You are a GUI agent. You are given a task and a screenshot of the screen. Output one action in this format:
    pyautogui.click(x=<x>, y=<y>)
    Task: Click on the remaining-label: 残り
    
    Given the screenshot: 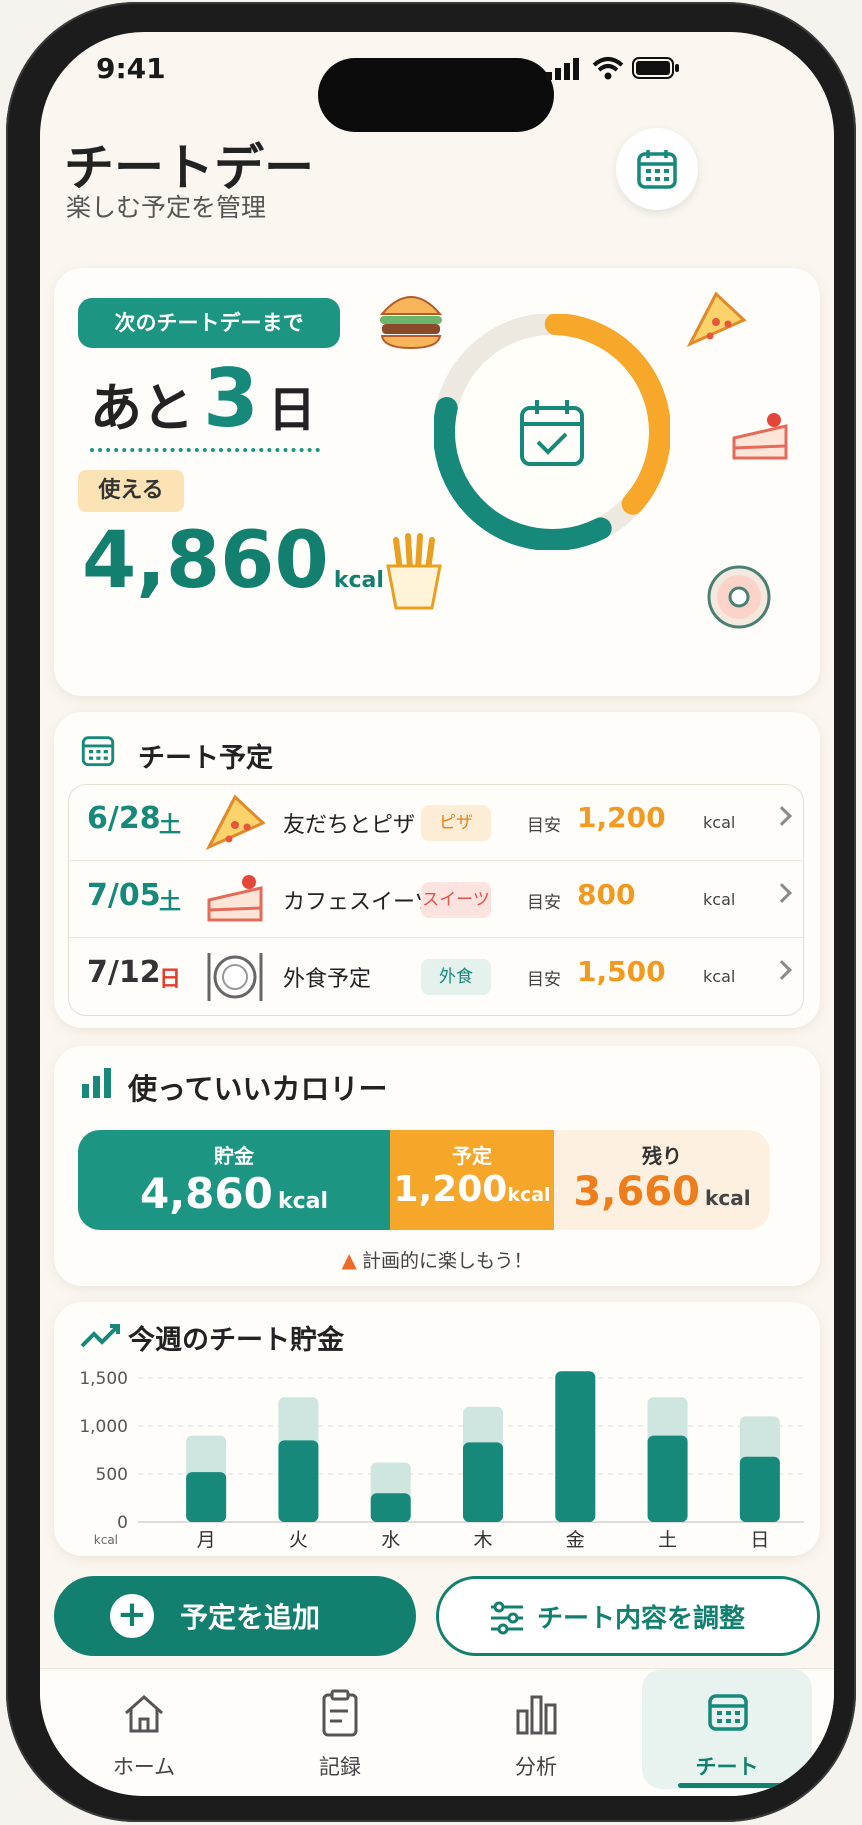 What is the action you would take?
    pyautogui.click(x=662, y=1156)
    